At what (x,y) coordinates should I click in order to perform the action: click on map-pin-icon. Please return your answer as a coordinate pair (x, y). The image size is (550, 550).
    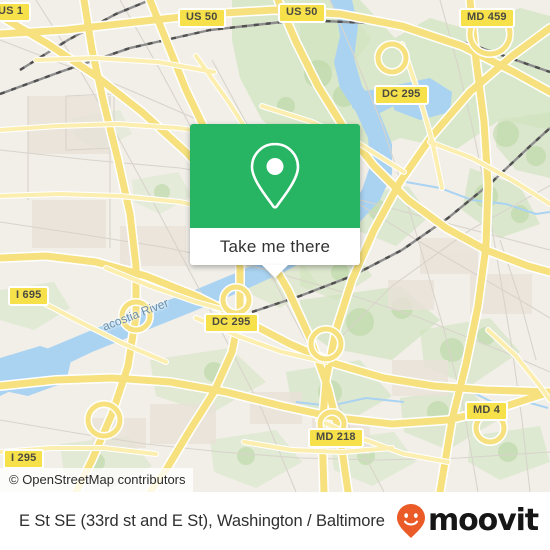
    Looking at the image, I should click on (275, 175).